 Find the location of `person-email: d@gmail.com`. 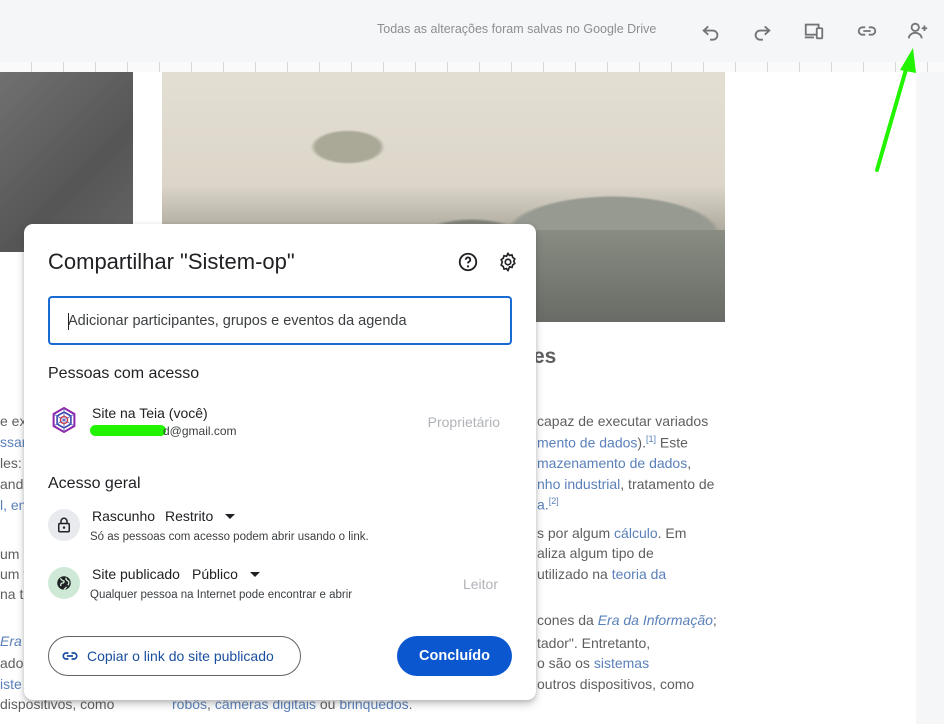

person-email: d@gmail.com is located at coordinates (163, 431).